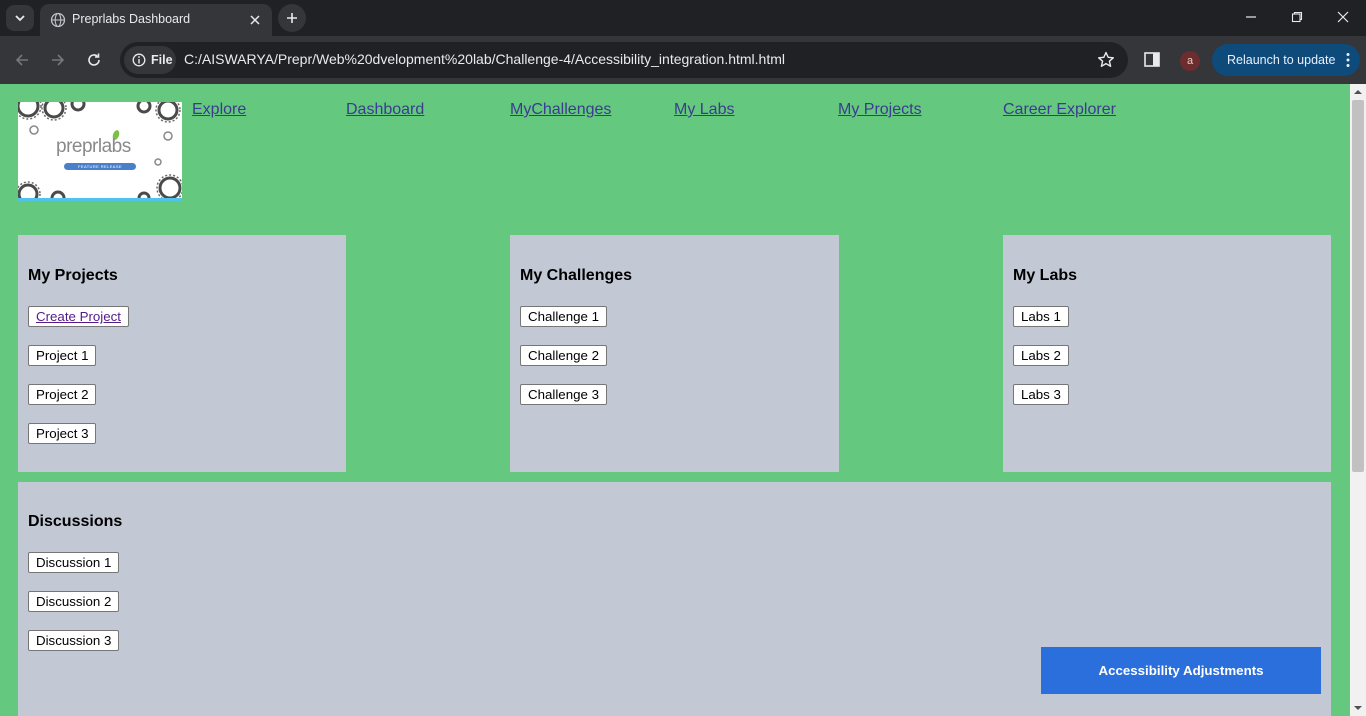  What do you see at coordinates (1045, 275) in the screenshot?
I see `my-labs-heading: My Labs` at bounding box center [1045, 275].